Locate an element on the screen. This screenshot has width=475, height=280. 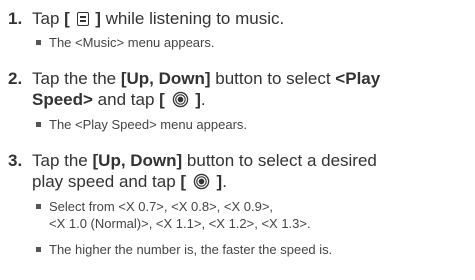
step-text-bold: <Play is located at coordinates (358, 78).